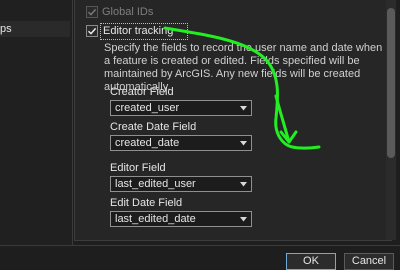 This screenshot has height=270, width=400. I want to click on ok-button: OK, so click(311, 261).